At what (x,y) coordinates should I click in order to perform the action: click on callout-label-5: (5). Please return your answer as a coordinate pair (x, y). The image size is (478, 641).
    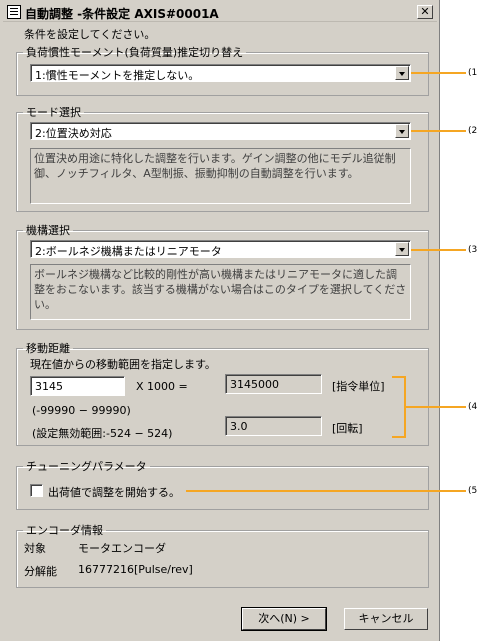
    Looking at the image, I should click on (473, 491).